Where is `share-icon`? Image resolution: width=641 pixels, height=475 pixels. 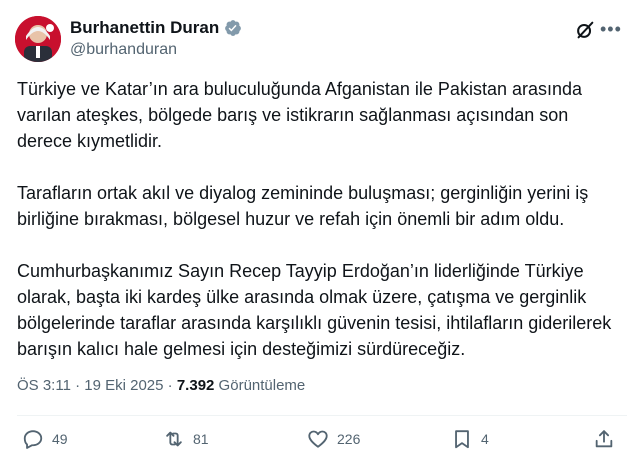 share-icon is located at coordinates (604, 439).